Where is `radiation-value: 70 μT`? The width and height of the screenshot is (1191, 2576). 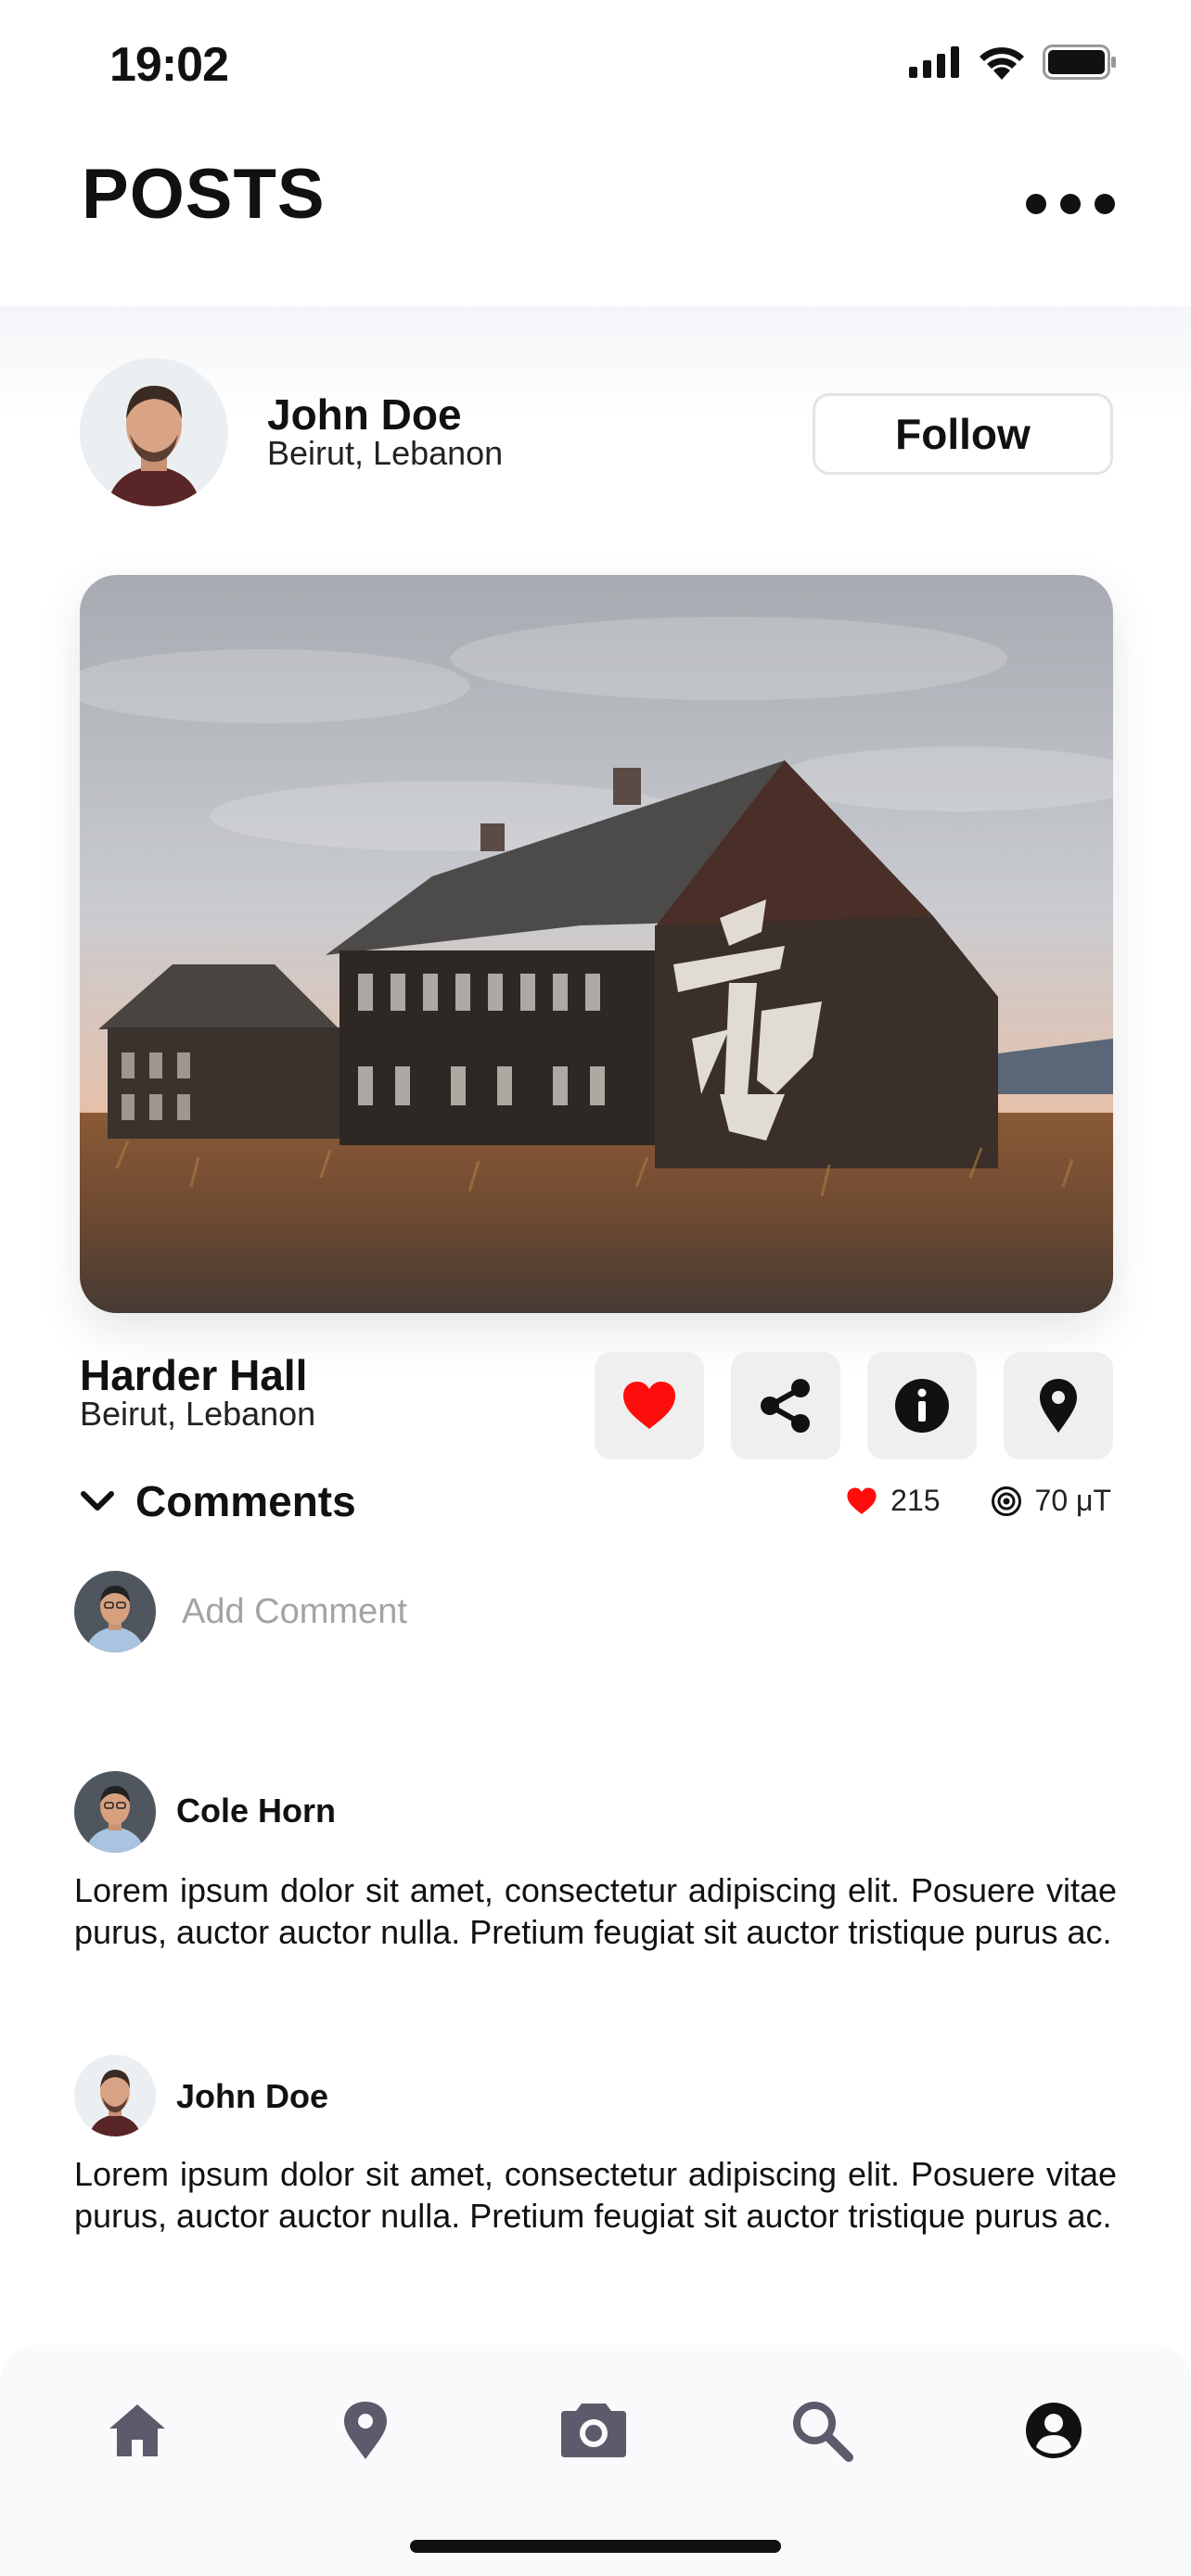
radiation-value: 70 μT is located at coordinates (1073, 1500).